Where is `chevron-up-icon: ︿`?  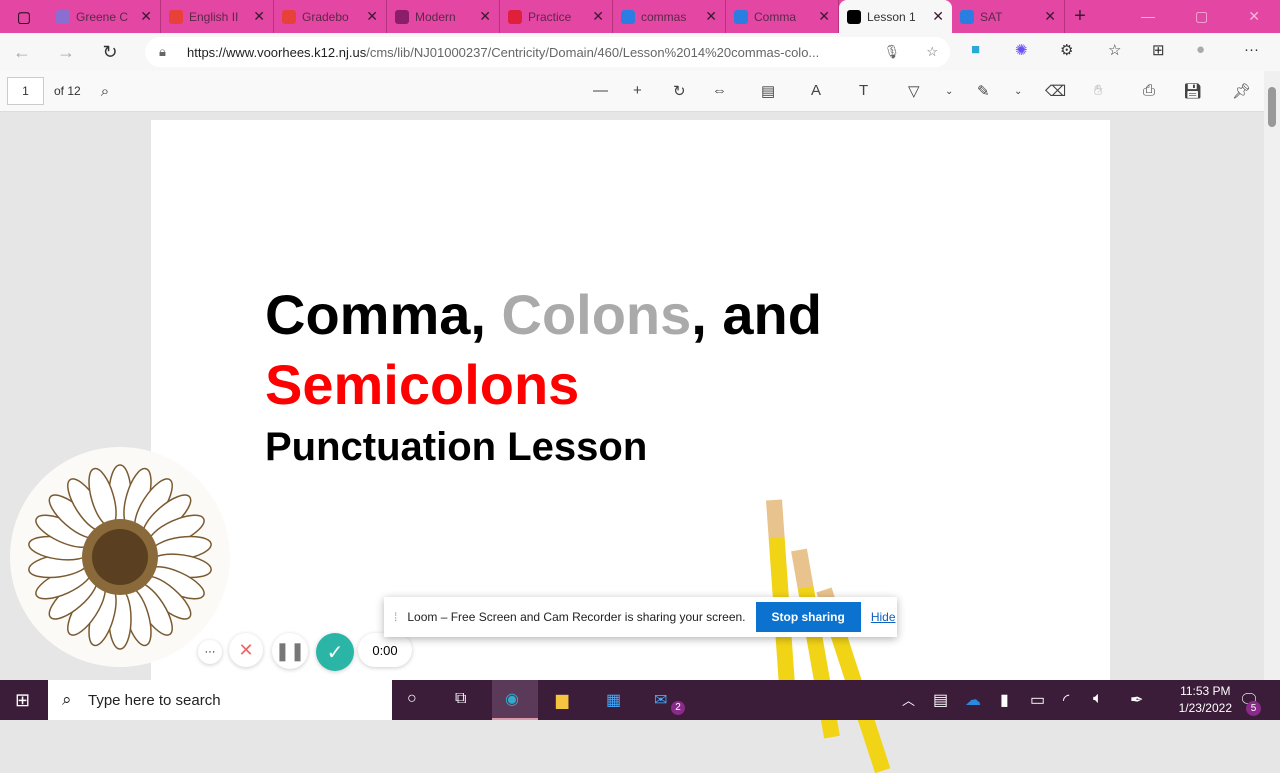
chevron-up-icon: ︿ is located at coordinates (908, 699).